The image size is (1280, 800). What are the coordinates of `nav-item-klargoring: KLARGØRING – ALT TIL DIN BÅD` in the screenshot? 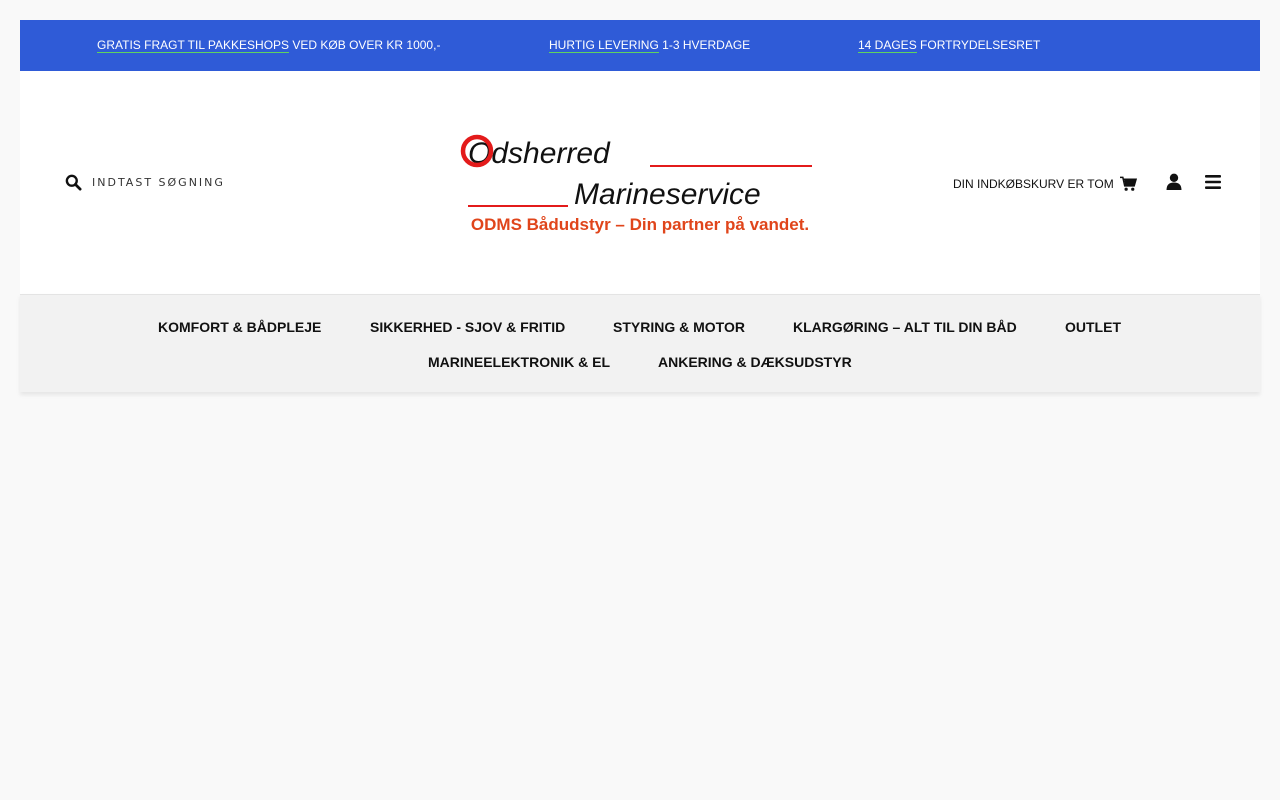 It's located at (905, 327).